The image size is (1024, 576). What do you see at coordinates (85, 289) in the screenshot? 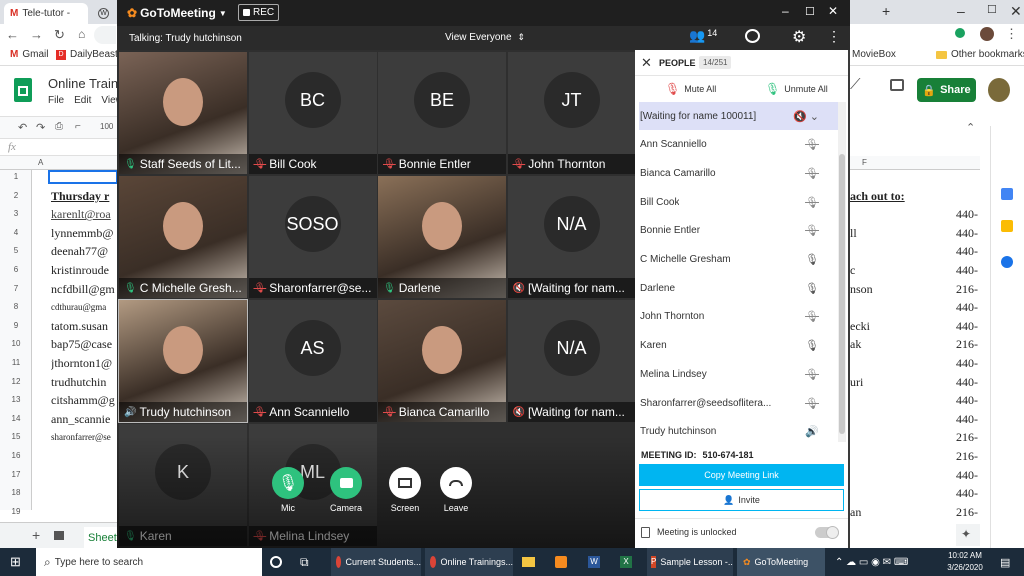
I see `sheet-cell: ncfdbill@gm` at bounding box center [85, 289].